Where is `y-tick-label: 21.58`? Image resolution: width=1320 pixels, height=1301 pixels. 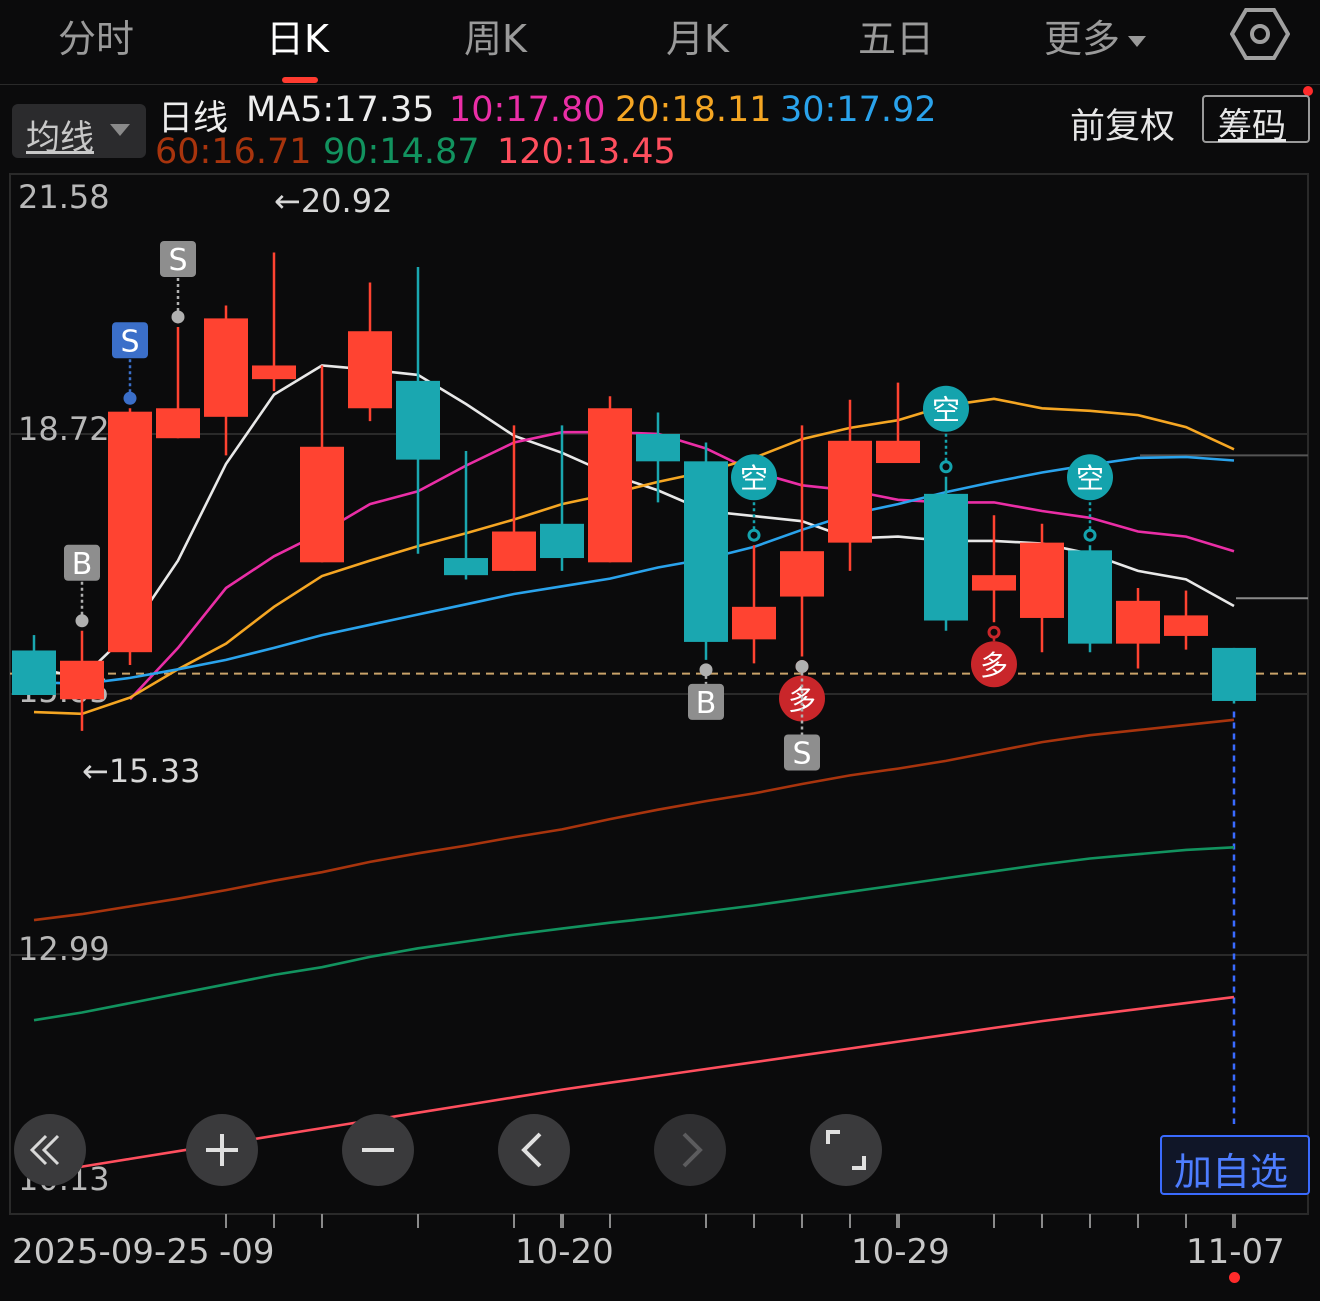 y-tick-label: 21.58 is located at coordinates (64, 197).